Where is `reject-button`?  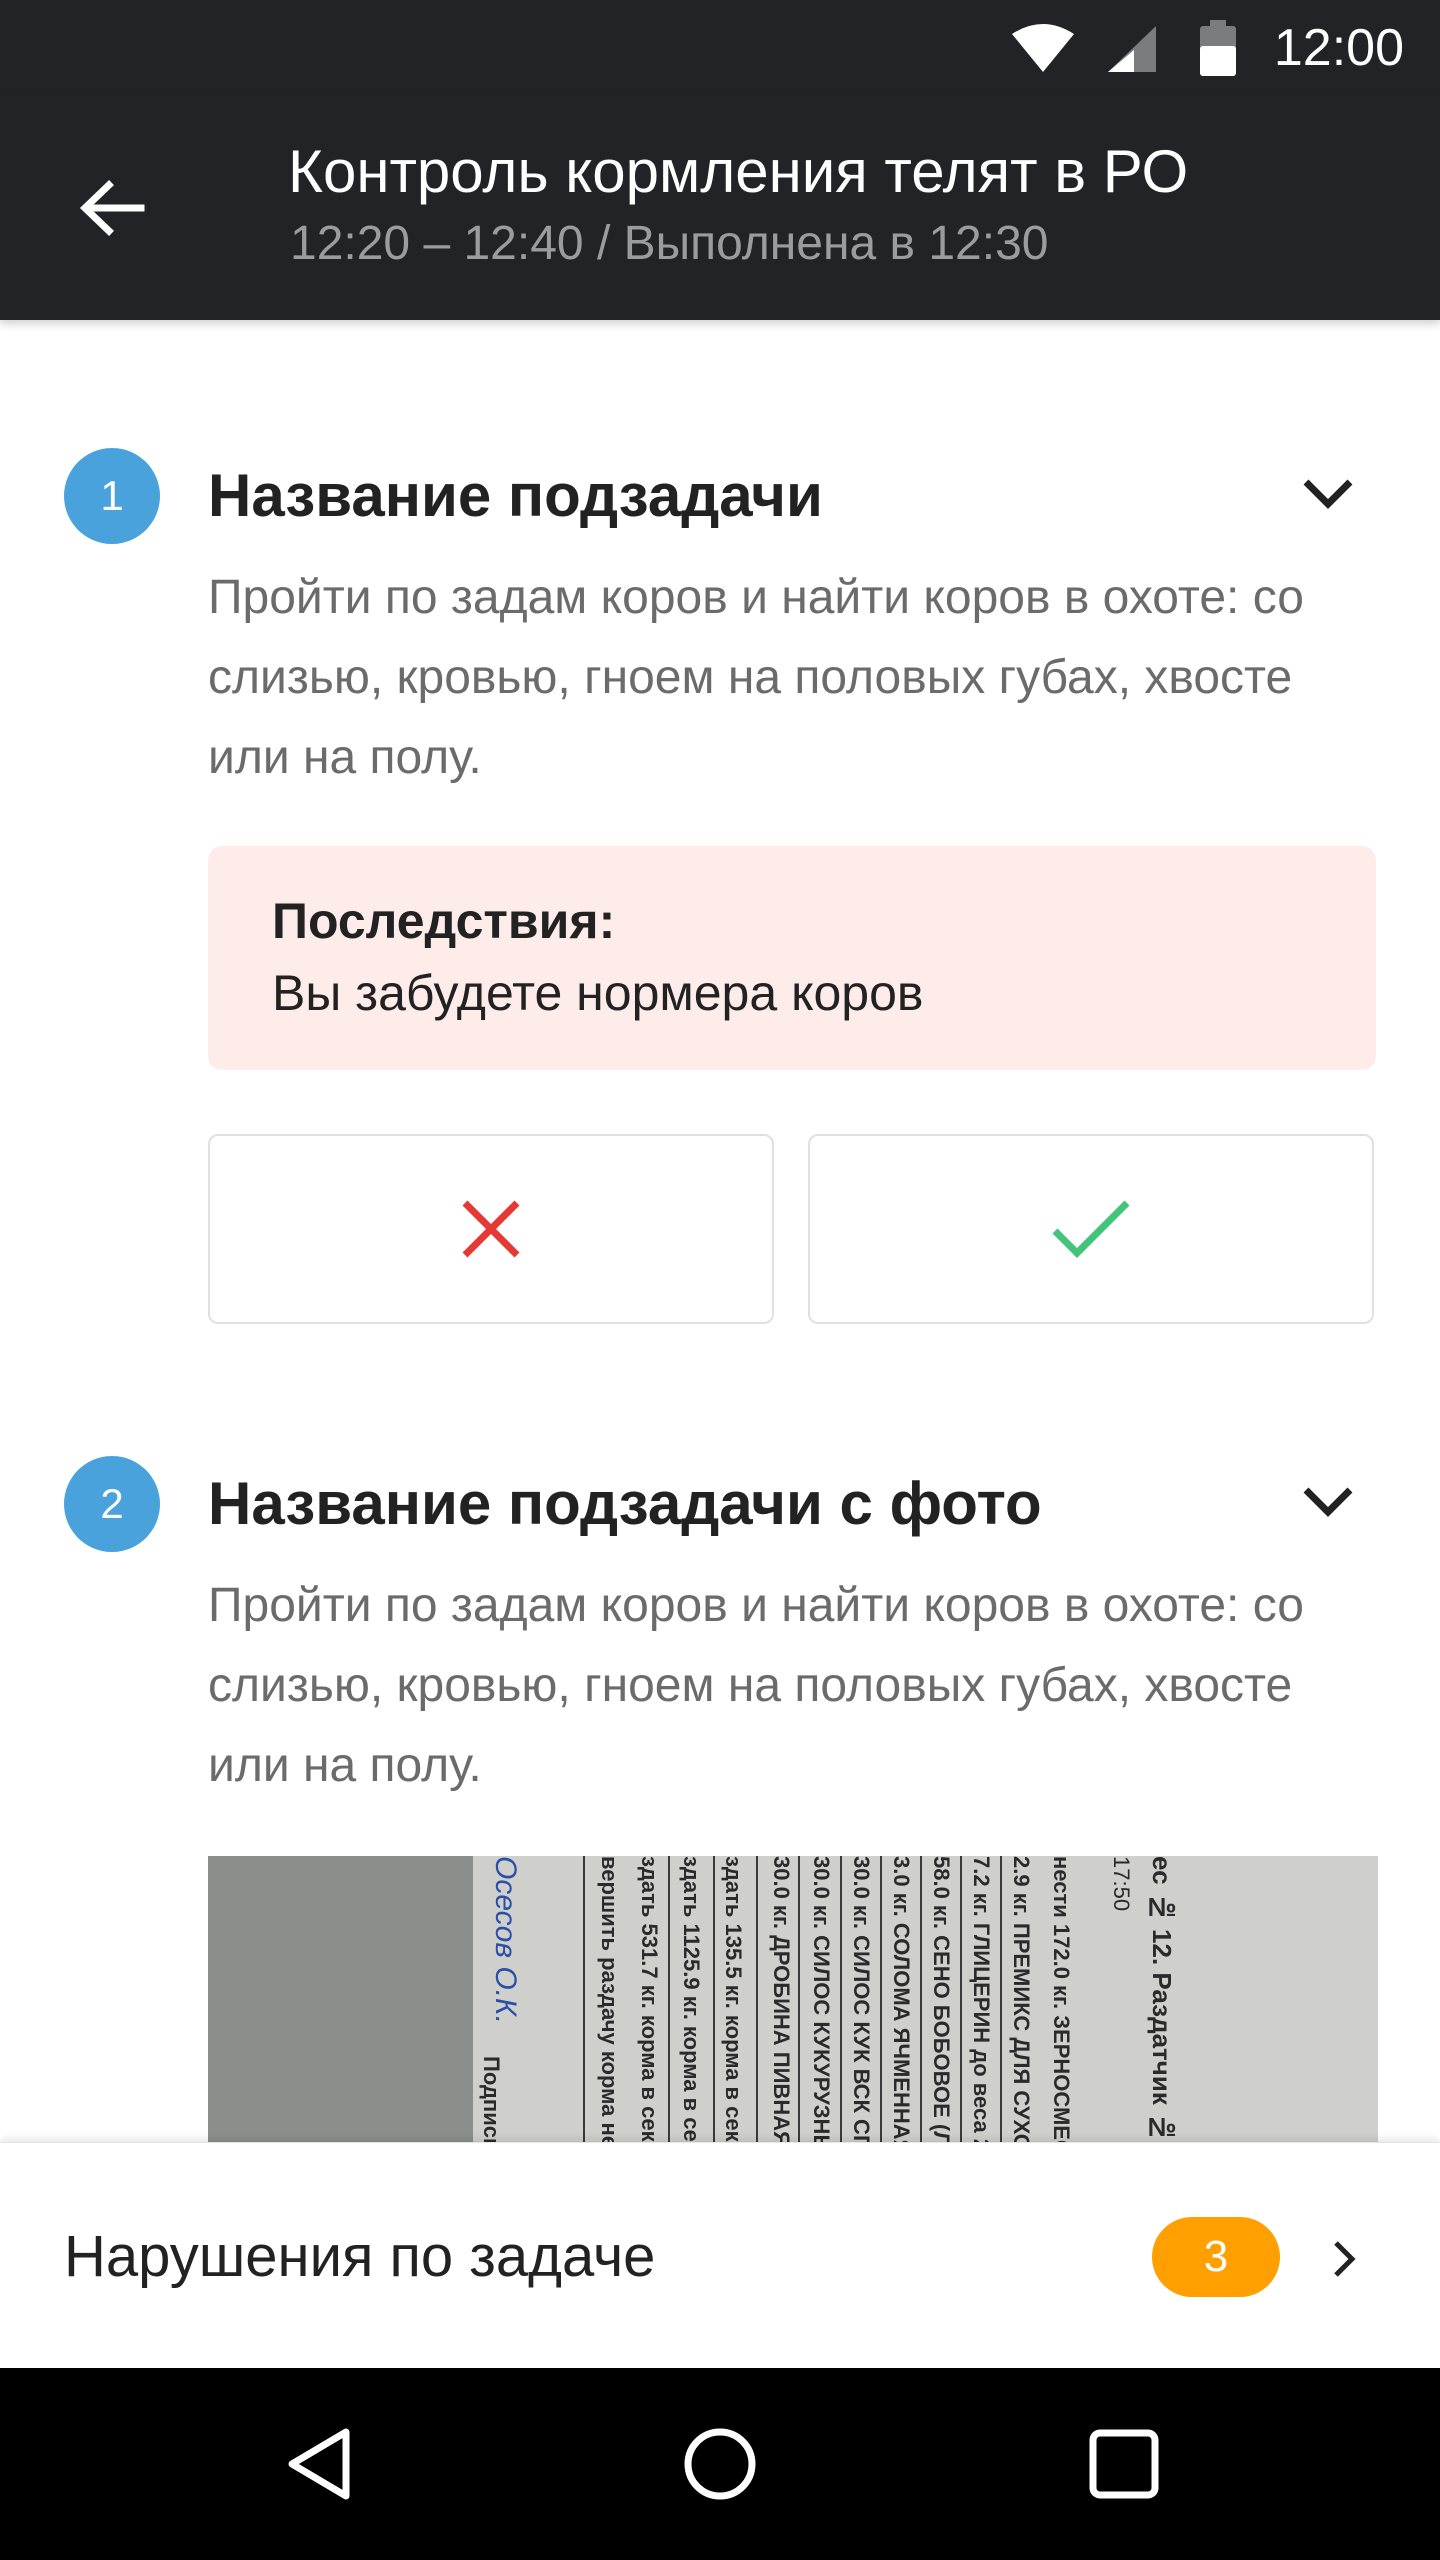 reject-button is located at coordinates (491, 1229).